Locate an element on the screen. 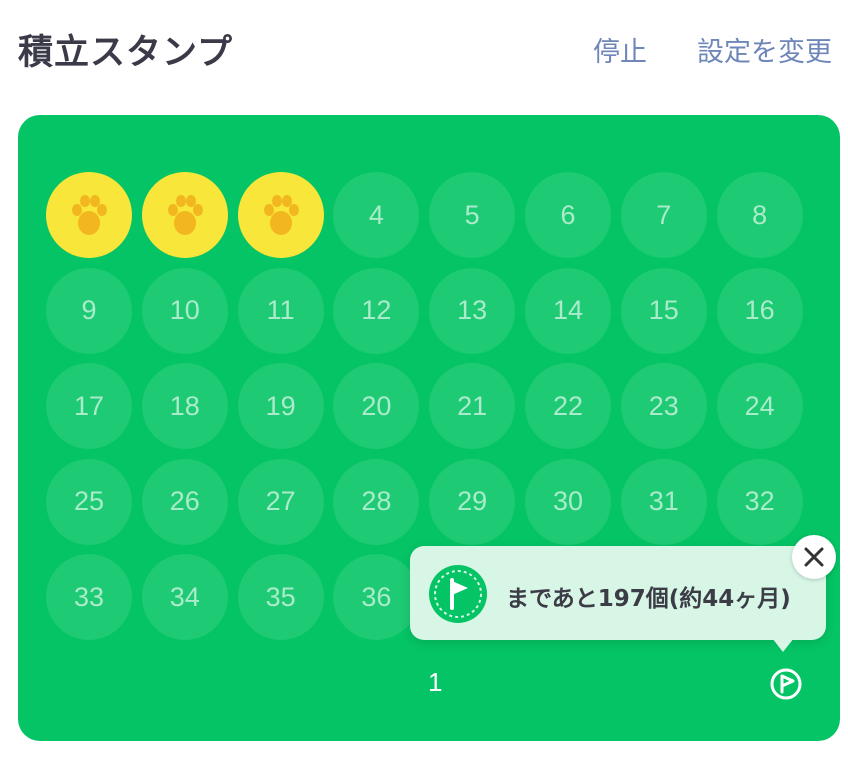 This screenshot has height=761, width=848. stamp-cell: 15 is located at coordinates (663, 310).